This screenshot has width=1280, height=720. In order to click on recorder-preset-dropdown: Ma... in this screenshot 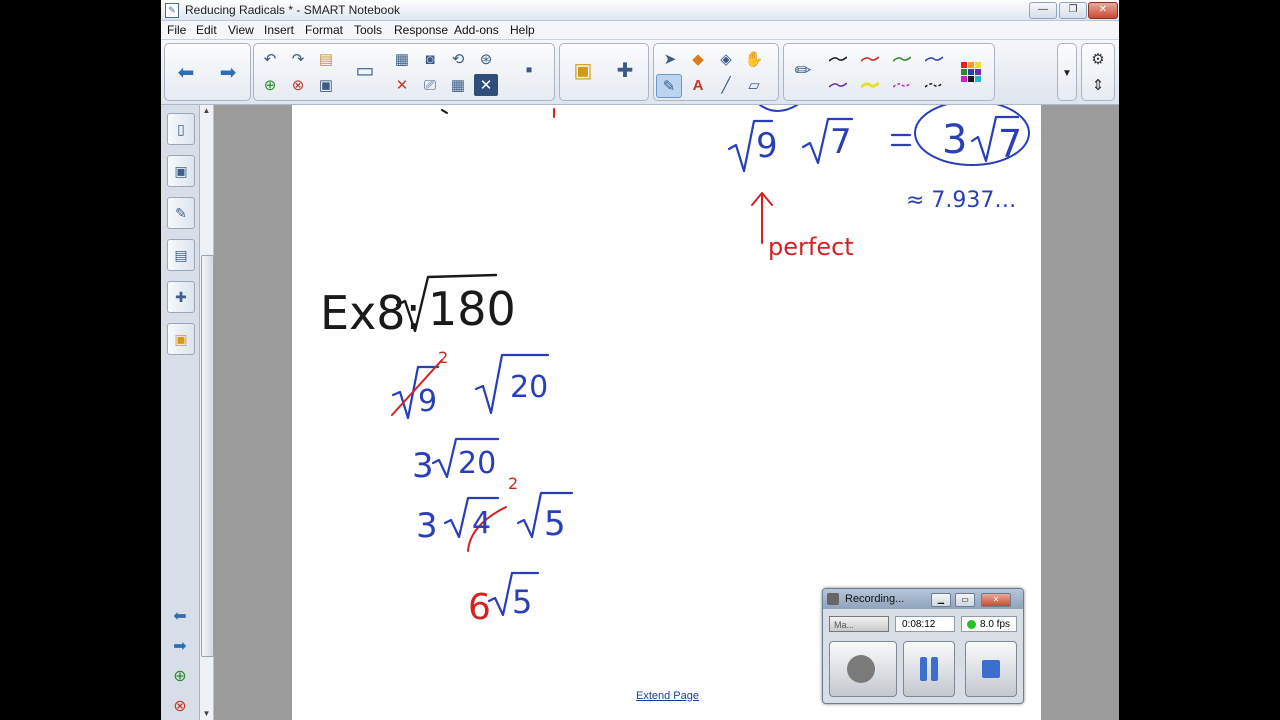, I will do `click(859, 624)`.